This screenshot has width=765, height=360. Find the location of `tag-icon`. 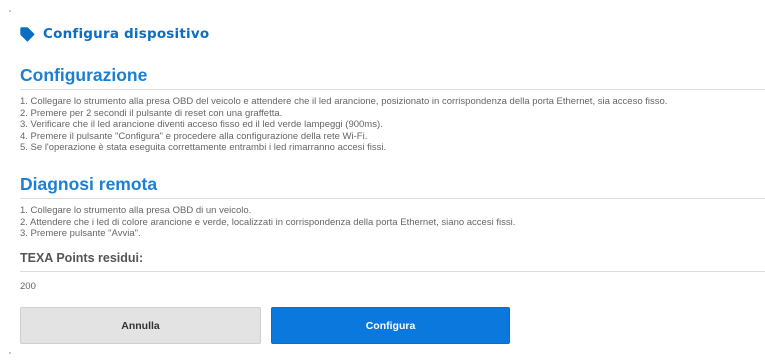

tag-icon is located at coordinates (27, 34).